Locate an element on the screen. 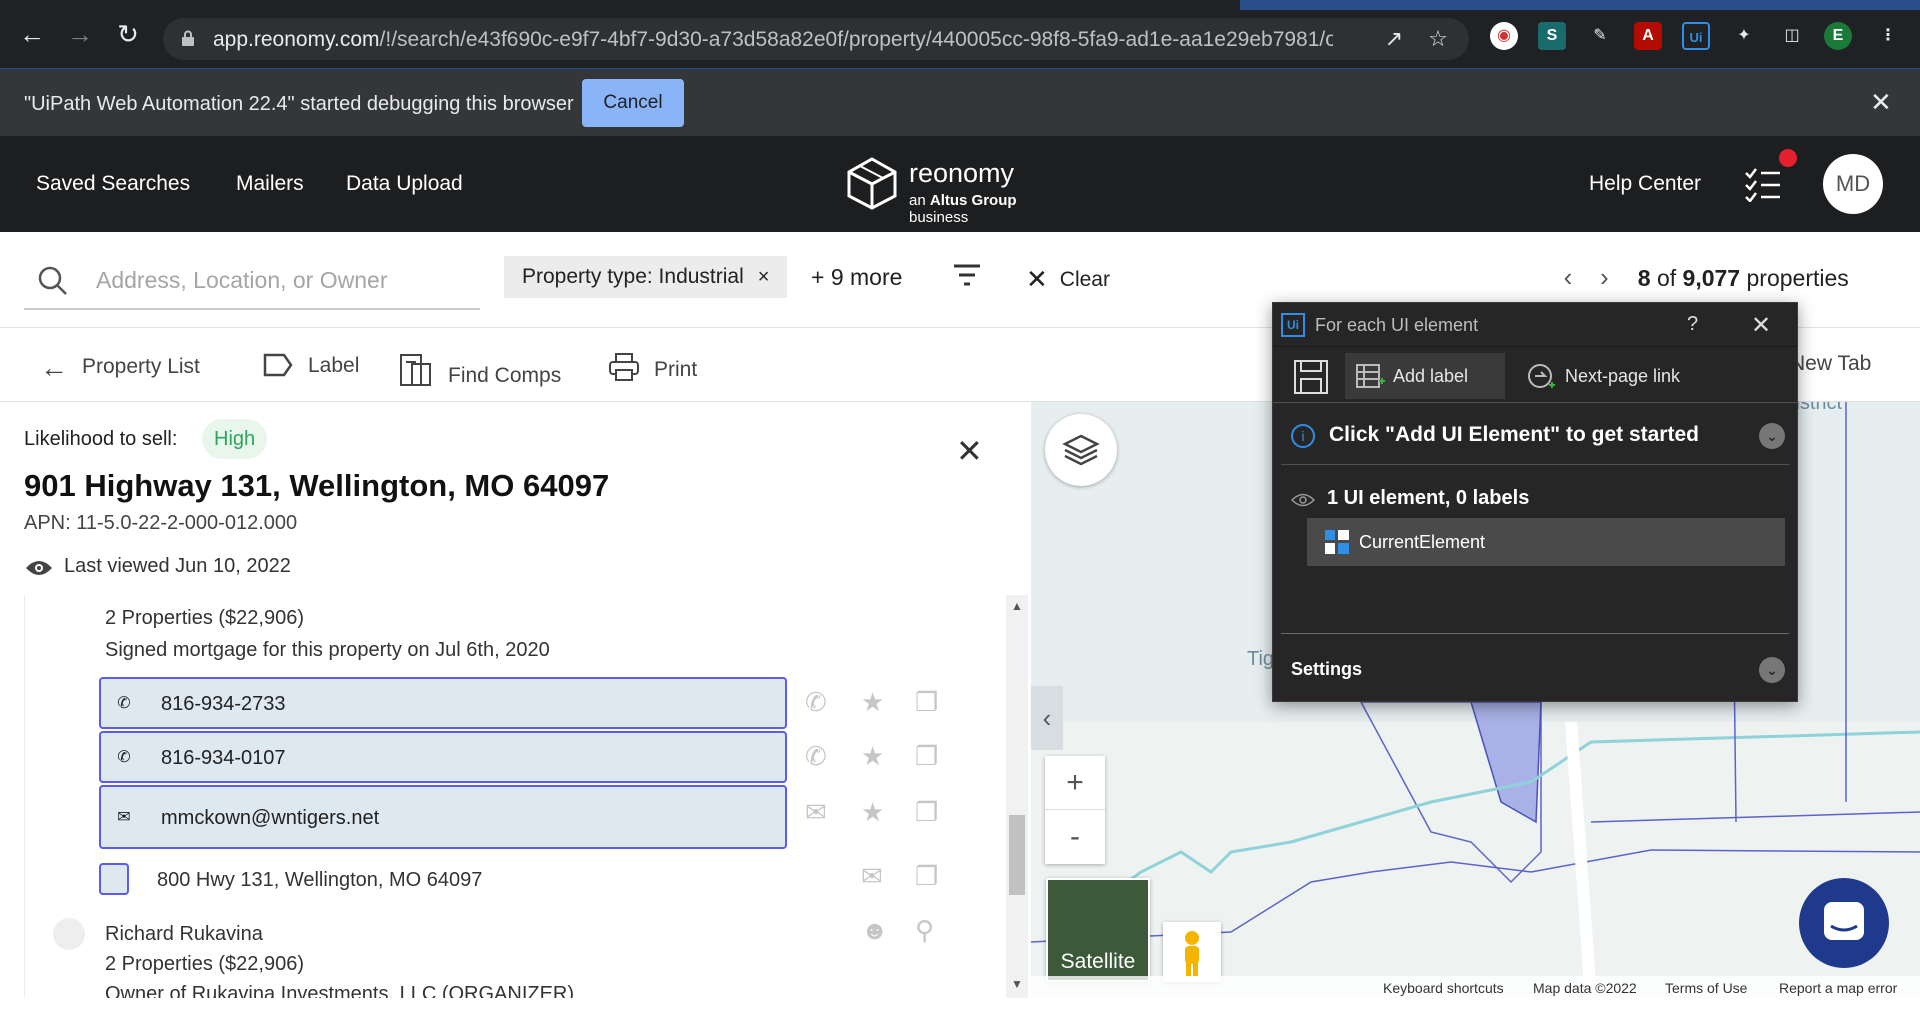  mailbox-action-icon: ✉ is located at coordinates (872, 876).